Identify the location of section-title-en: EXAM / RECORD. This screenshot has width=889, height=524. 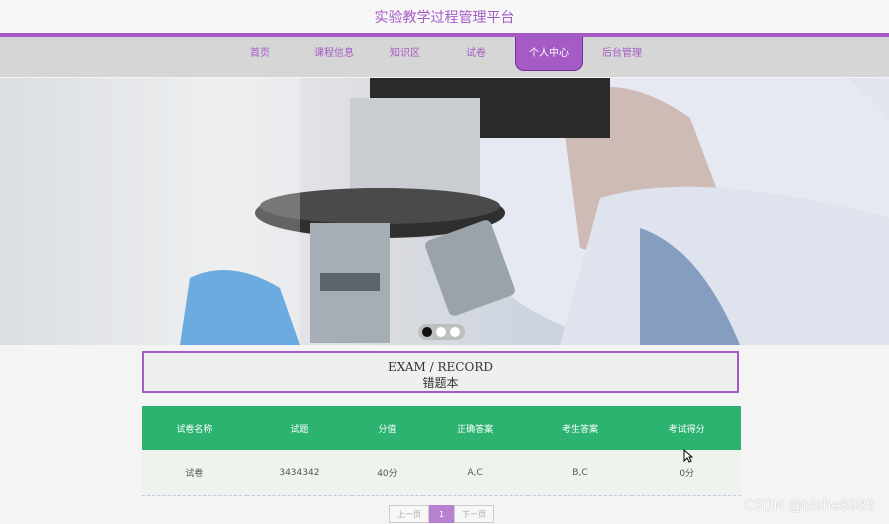
(440, 367).